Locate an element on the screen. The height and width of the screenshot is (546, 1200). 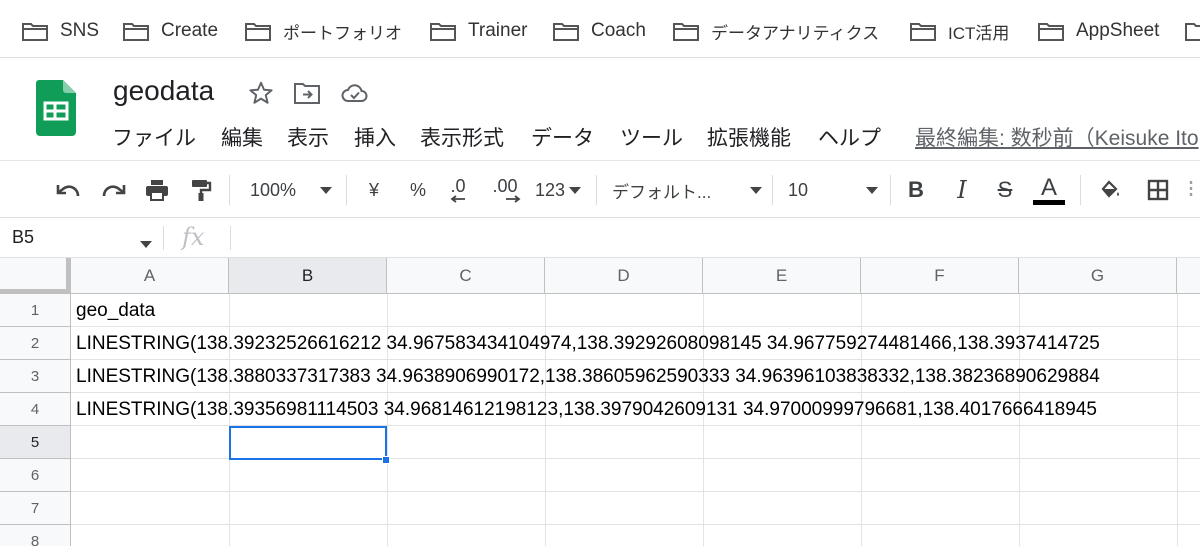
bookmark-label: データアナリティクス is located at coordinates (795, 33).